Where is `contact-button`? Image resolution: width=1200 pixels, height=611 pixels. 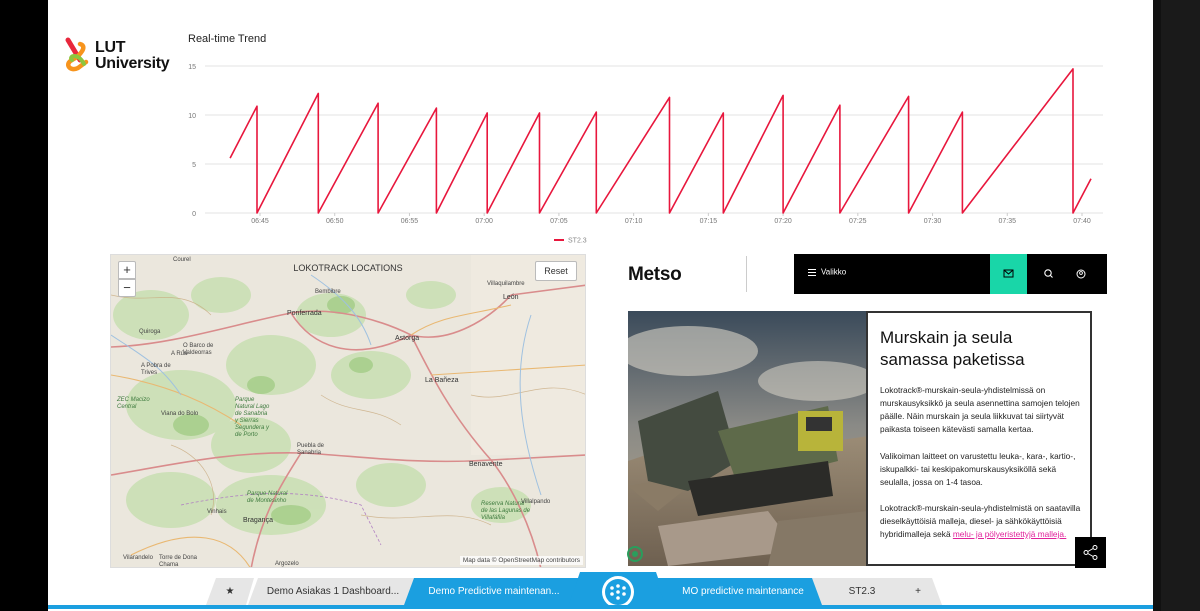 contact-button is located at coordinates (1008, 274).